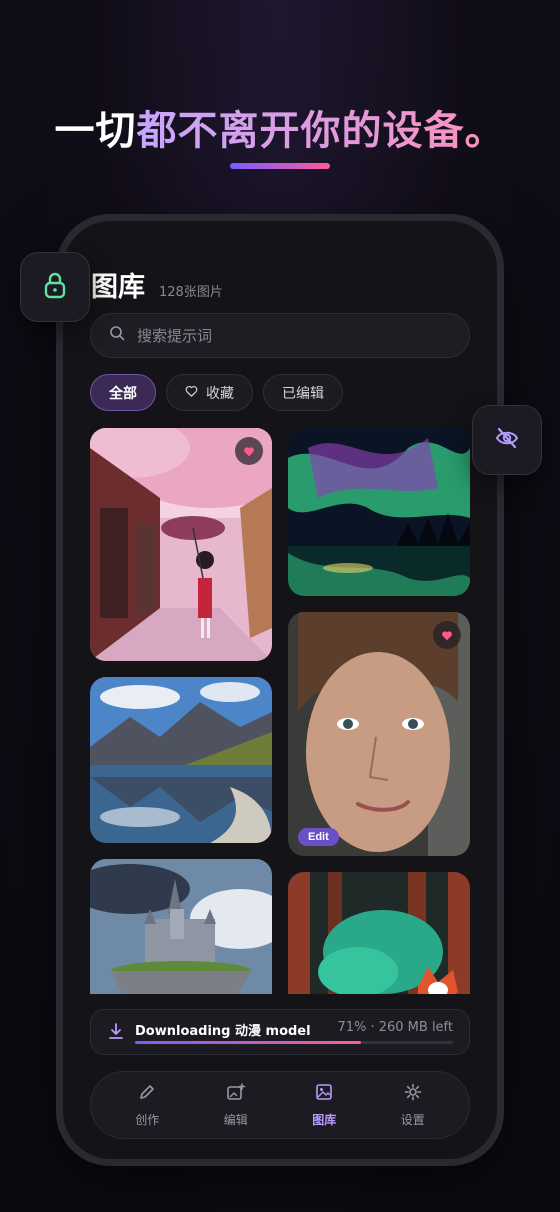  Describe the element at coordinates (223, 1031) in the screenshot. I see `download-label: Downloading 动漫 model` at that location.